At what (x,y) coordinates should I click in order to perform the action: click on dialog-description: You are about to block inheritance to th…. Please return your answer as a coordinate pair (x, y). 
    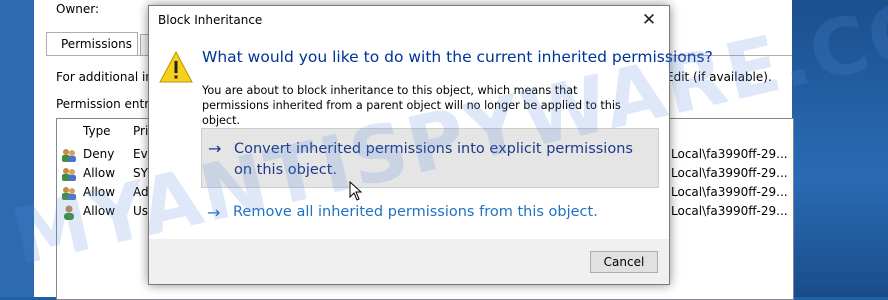
    Looking at the image, I should click on (411, 105).